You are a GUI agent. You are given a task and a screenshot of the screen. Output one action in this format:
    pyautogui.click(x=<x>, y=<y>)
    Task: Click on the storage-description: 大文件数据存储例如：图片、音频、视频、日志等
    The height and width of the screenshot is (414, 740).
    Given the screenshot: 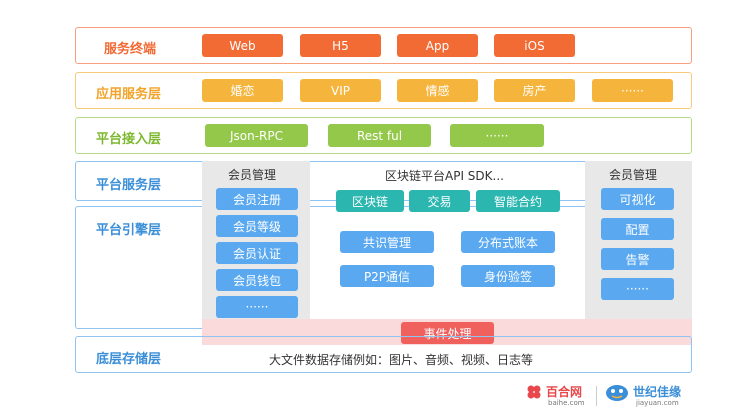 What is the action you would take?
    pyautogui.click(x=401, y=360)
    